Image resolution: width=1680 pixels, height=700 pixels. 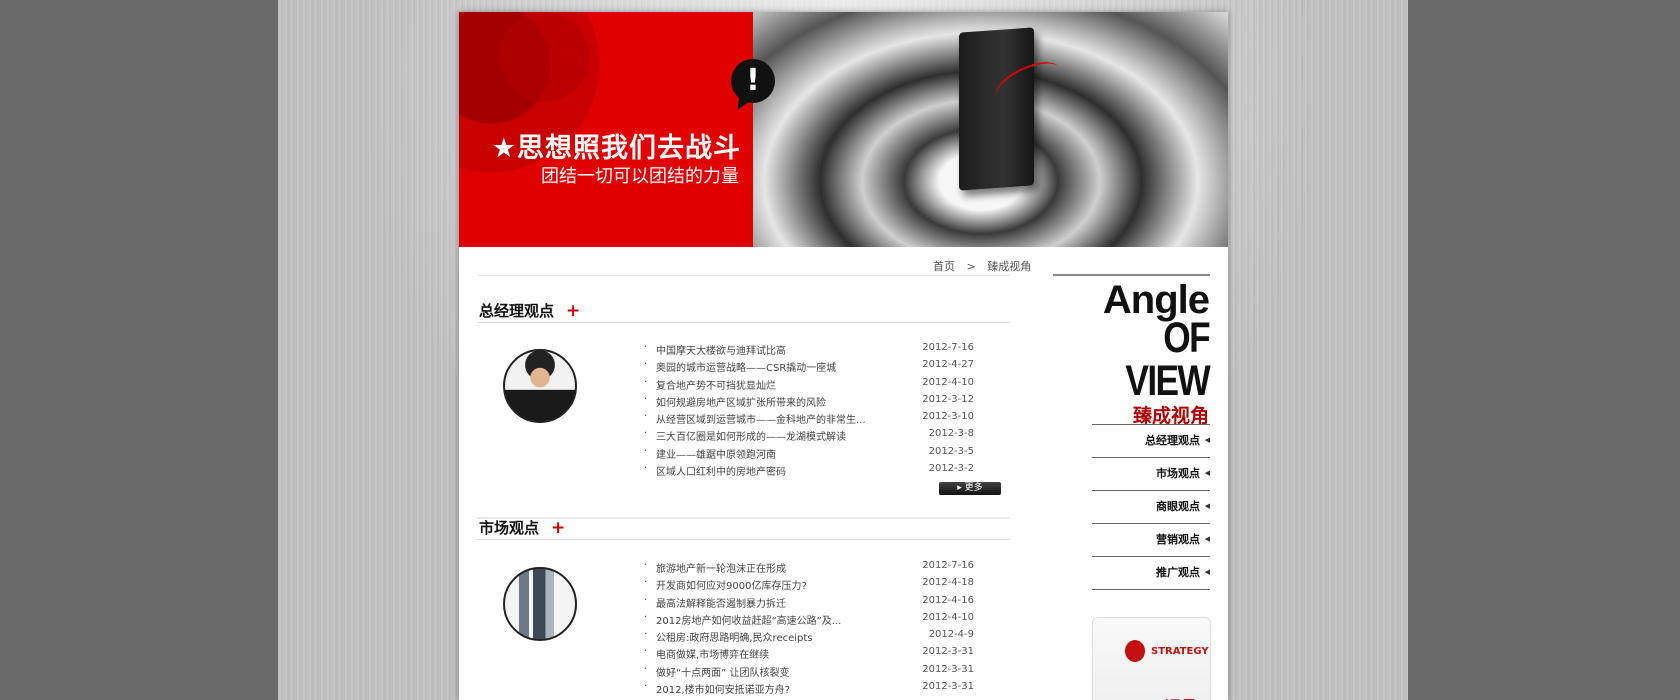 I want to click on market-avatar, so click(x=540, y=604).